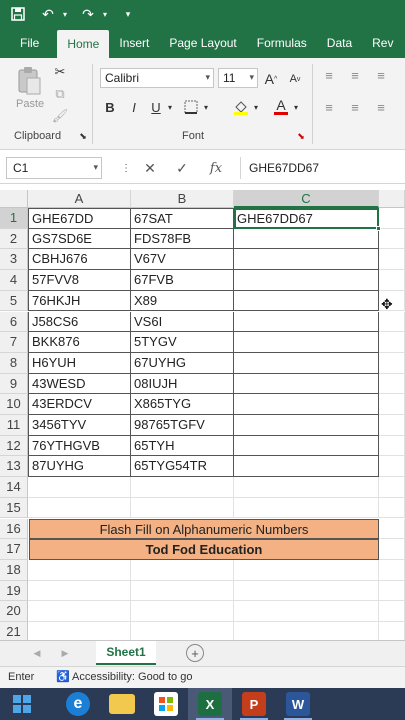  I want to click on row-header: 20, so click(14, 611).